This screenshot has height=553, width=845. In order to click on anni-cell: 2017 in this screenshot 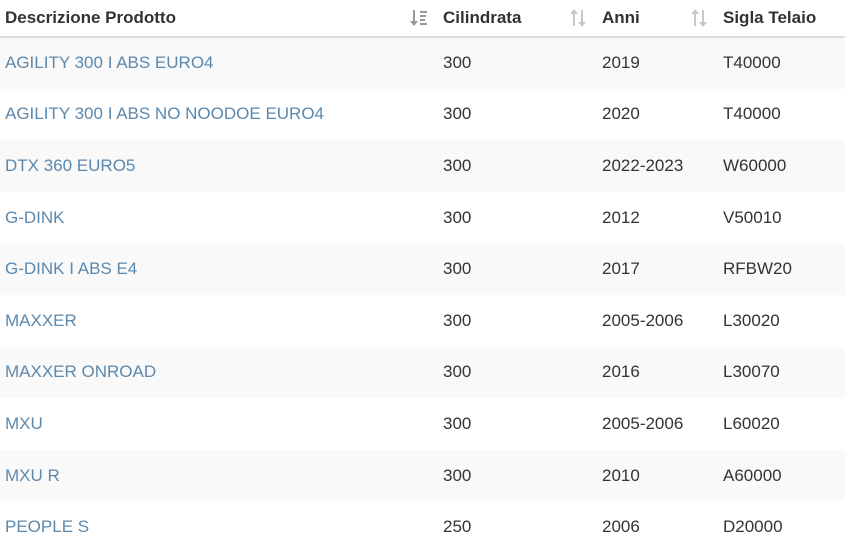, I will do `click(657, 269)`.